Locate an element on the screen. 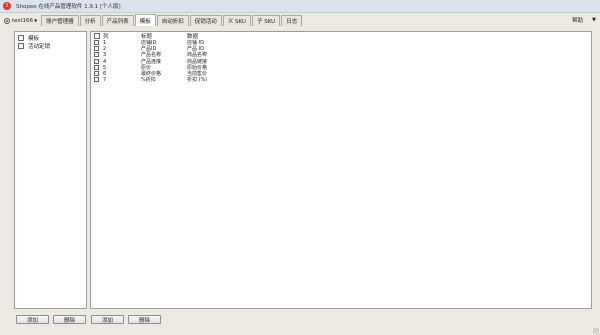 This screenshot has height=335, width=600. help-menu: 帮助 ▼ is located at coordinates (584, 19).